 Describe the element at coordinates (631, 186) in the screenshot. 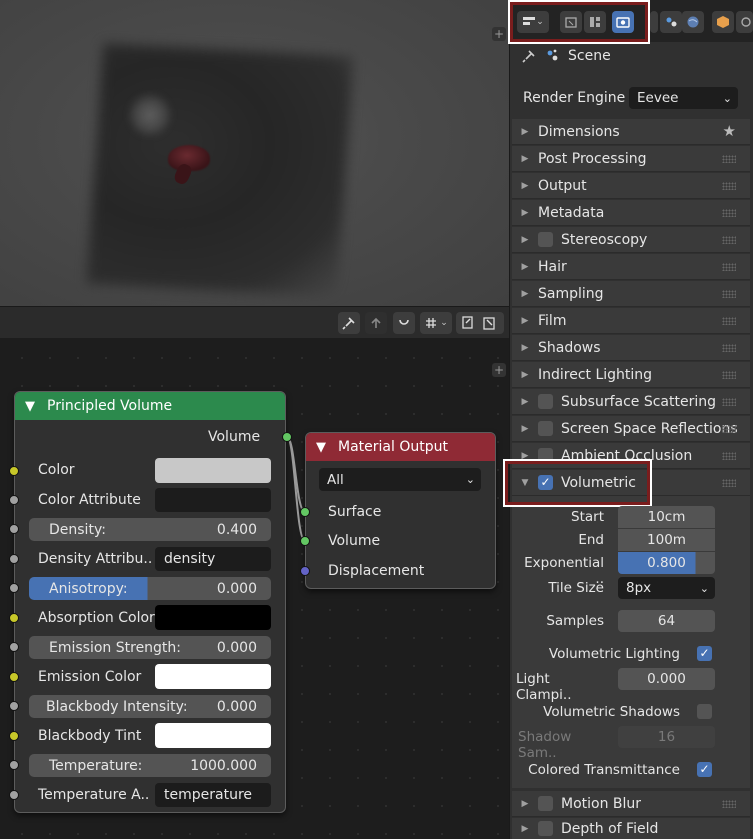

I see `panel-output: ▶ Output` at that location.